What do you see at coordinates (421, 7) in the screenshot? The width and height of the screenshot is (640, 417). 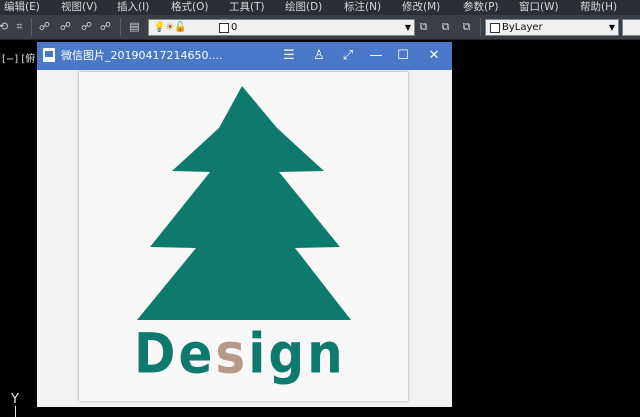 I see `menu-modify: 修改(M)` at bounding box center [421, 7].